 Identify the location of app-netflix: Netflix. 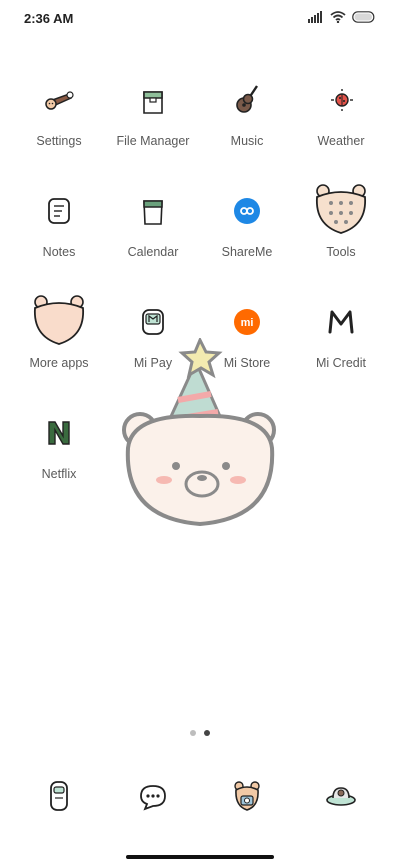
(59, 458).